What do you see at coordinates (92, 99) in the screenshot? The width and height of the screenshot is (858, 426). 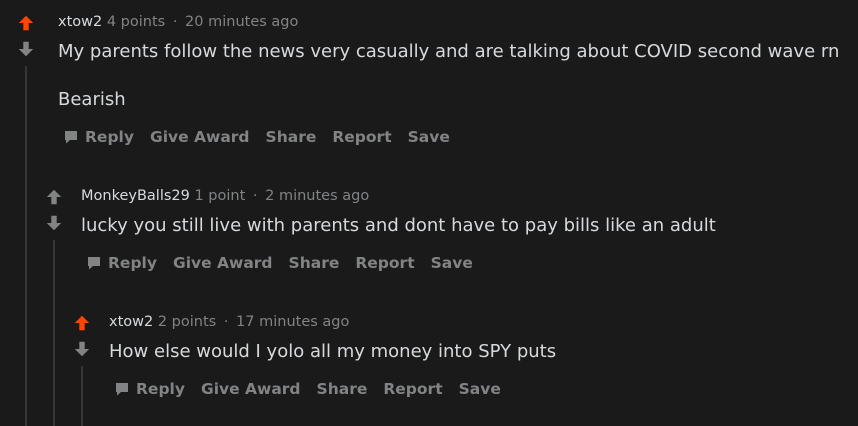 I see `comment-body-paragraph: Bearish` at bounding box center [92, 99].